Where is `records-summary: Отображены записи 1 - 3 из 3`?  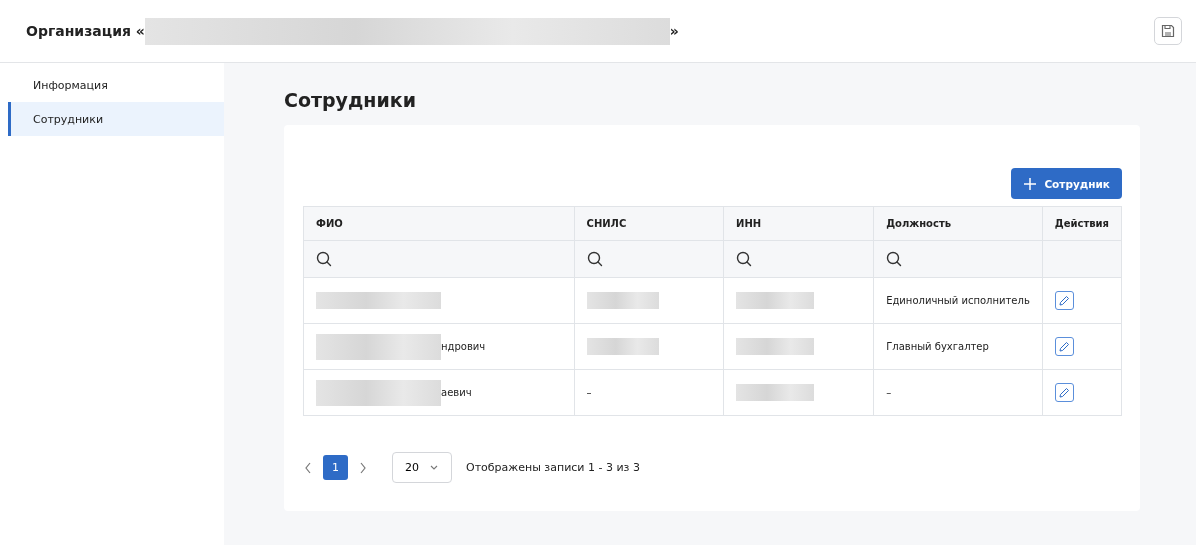 records-summary: Отображены записи 1 - 3 из 3 is located at coordinates (553, 467).